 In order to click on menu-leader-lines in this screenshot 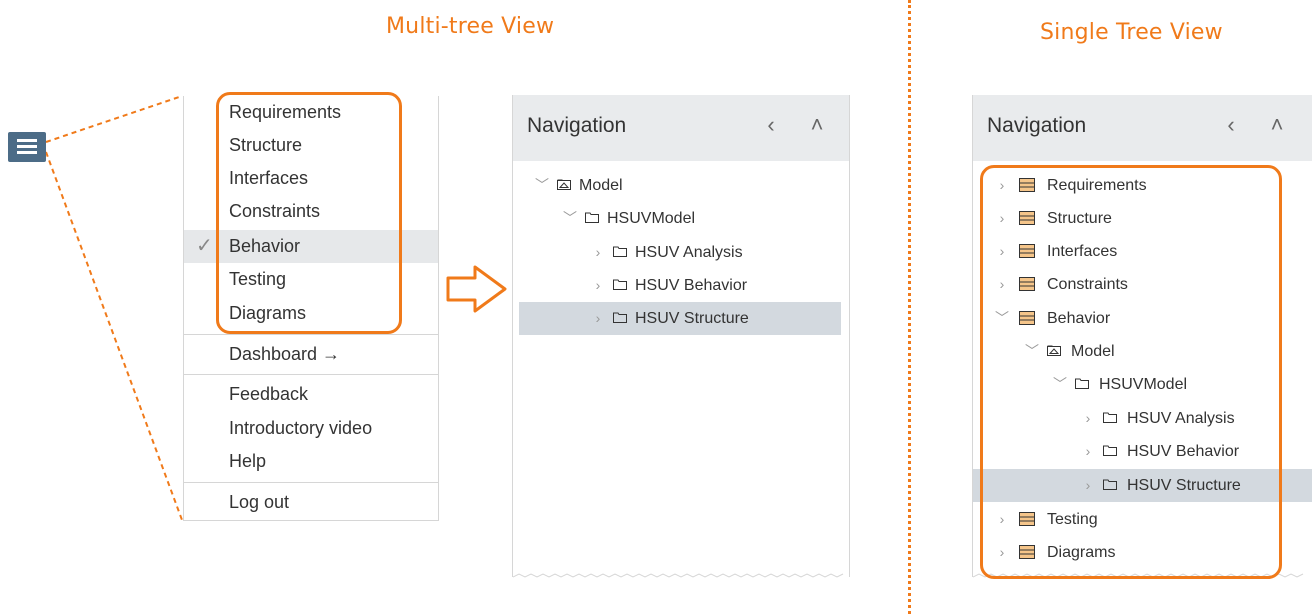, I will do `click(114, 308)`.